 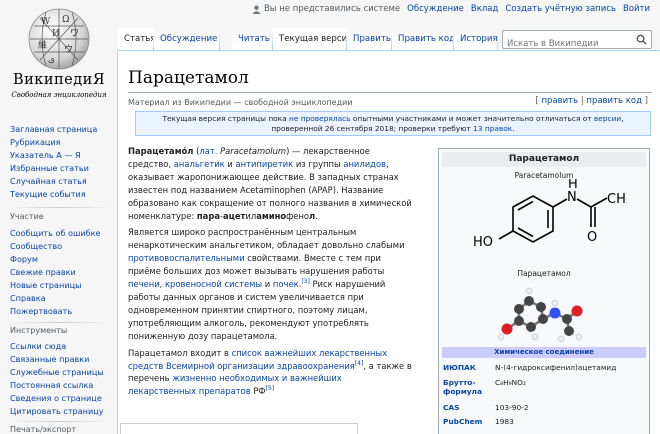 I want to click on search-icon, so click(x=641, y=39).